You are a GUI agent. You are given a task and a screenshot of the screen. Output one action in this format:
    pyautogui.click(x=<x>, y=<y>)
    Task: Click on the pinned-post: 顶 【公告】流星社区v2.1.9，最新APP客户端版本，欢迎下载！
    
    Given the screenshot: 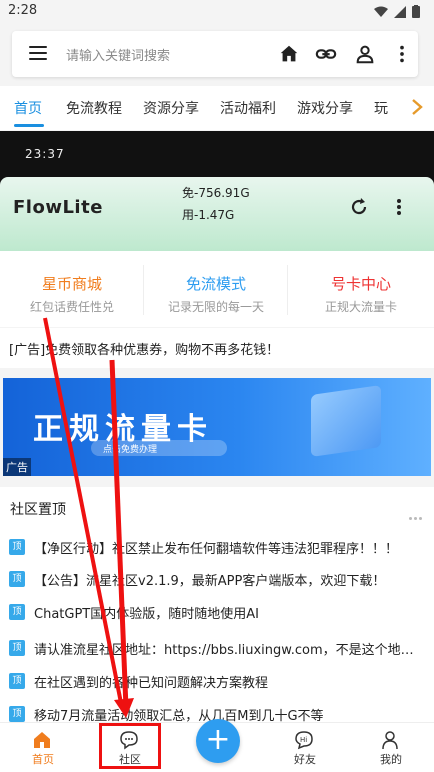 What is the action you would take?
    pyautogui.click(x=219, y=579)
    